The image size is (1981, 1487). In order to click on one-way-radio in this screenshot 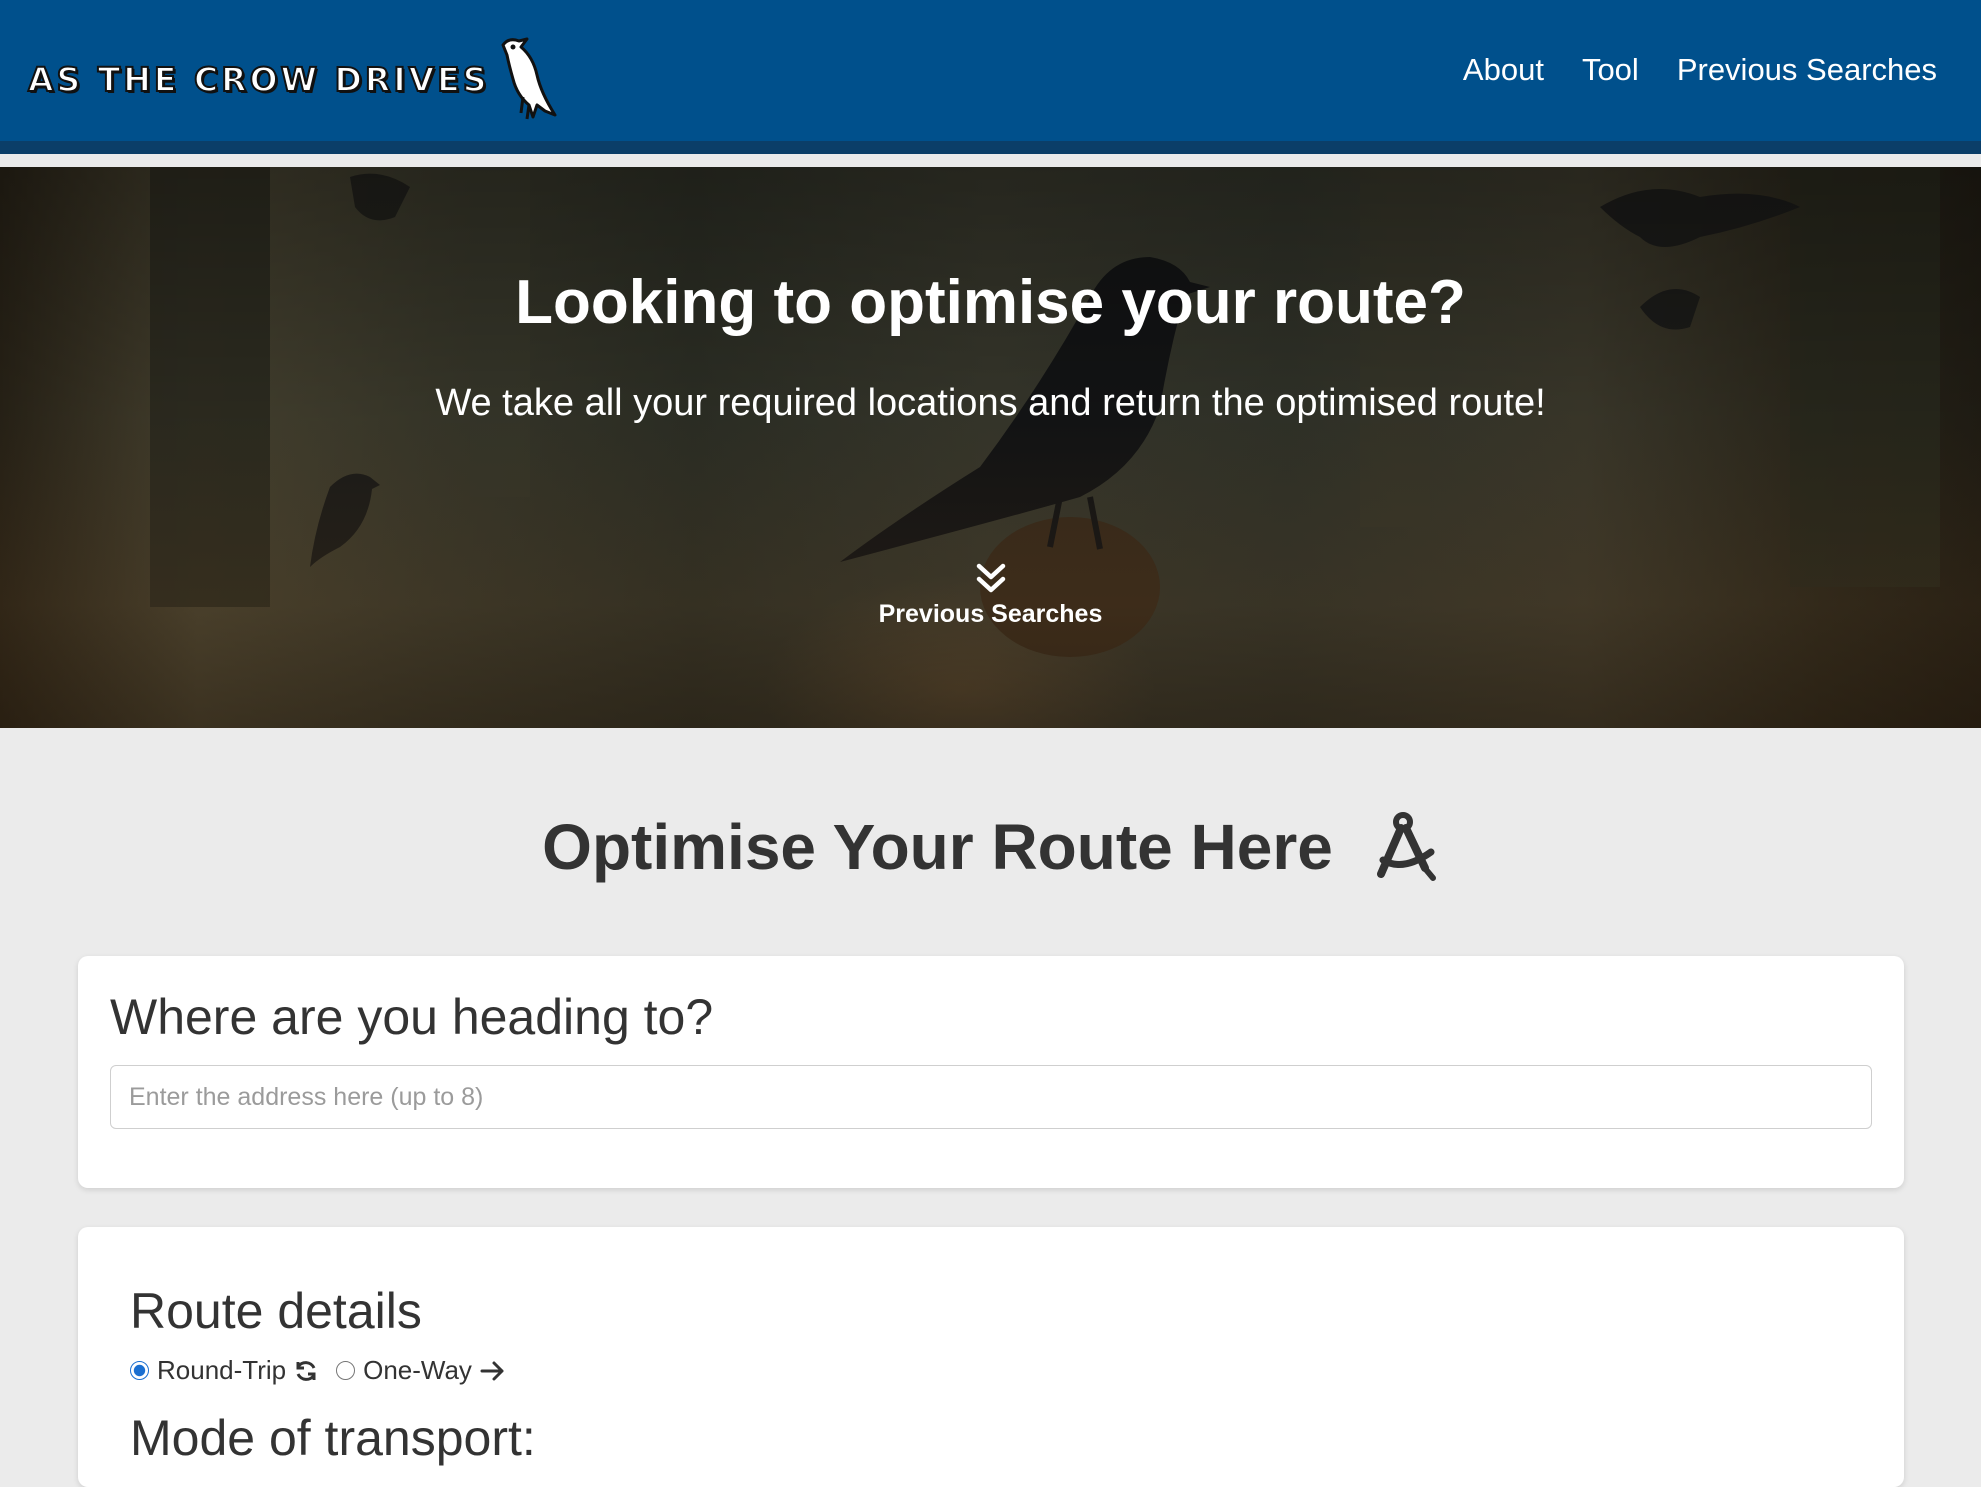, I will do `click(346, 1370)`.